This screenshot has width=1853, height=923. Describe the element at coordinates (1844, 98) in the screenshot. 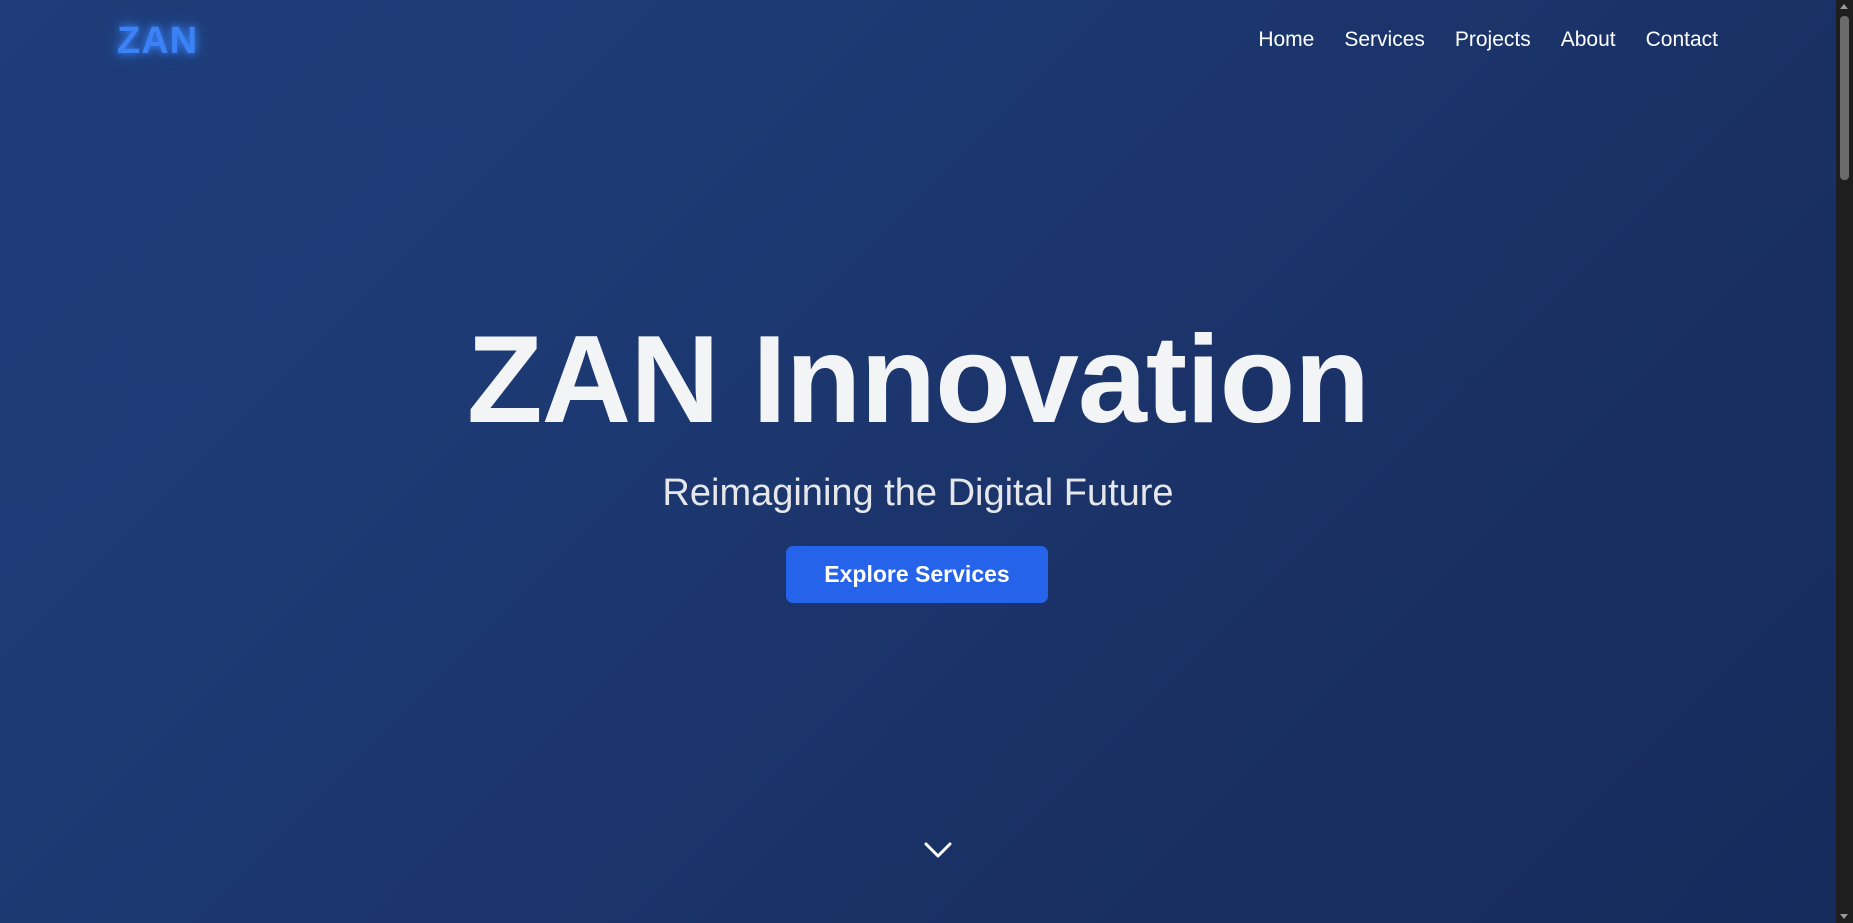

I see `scrollbar-thumb` at that location.